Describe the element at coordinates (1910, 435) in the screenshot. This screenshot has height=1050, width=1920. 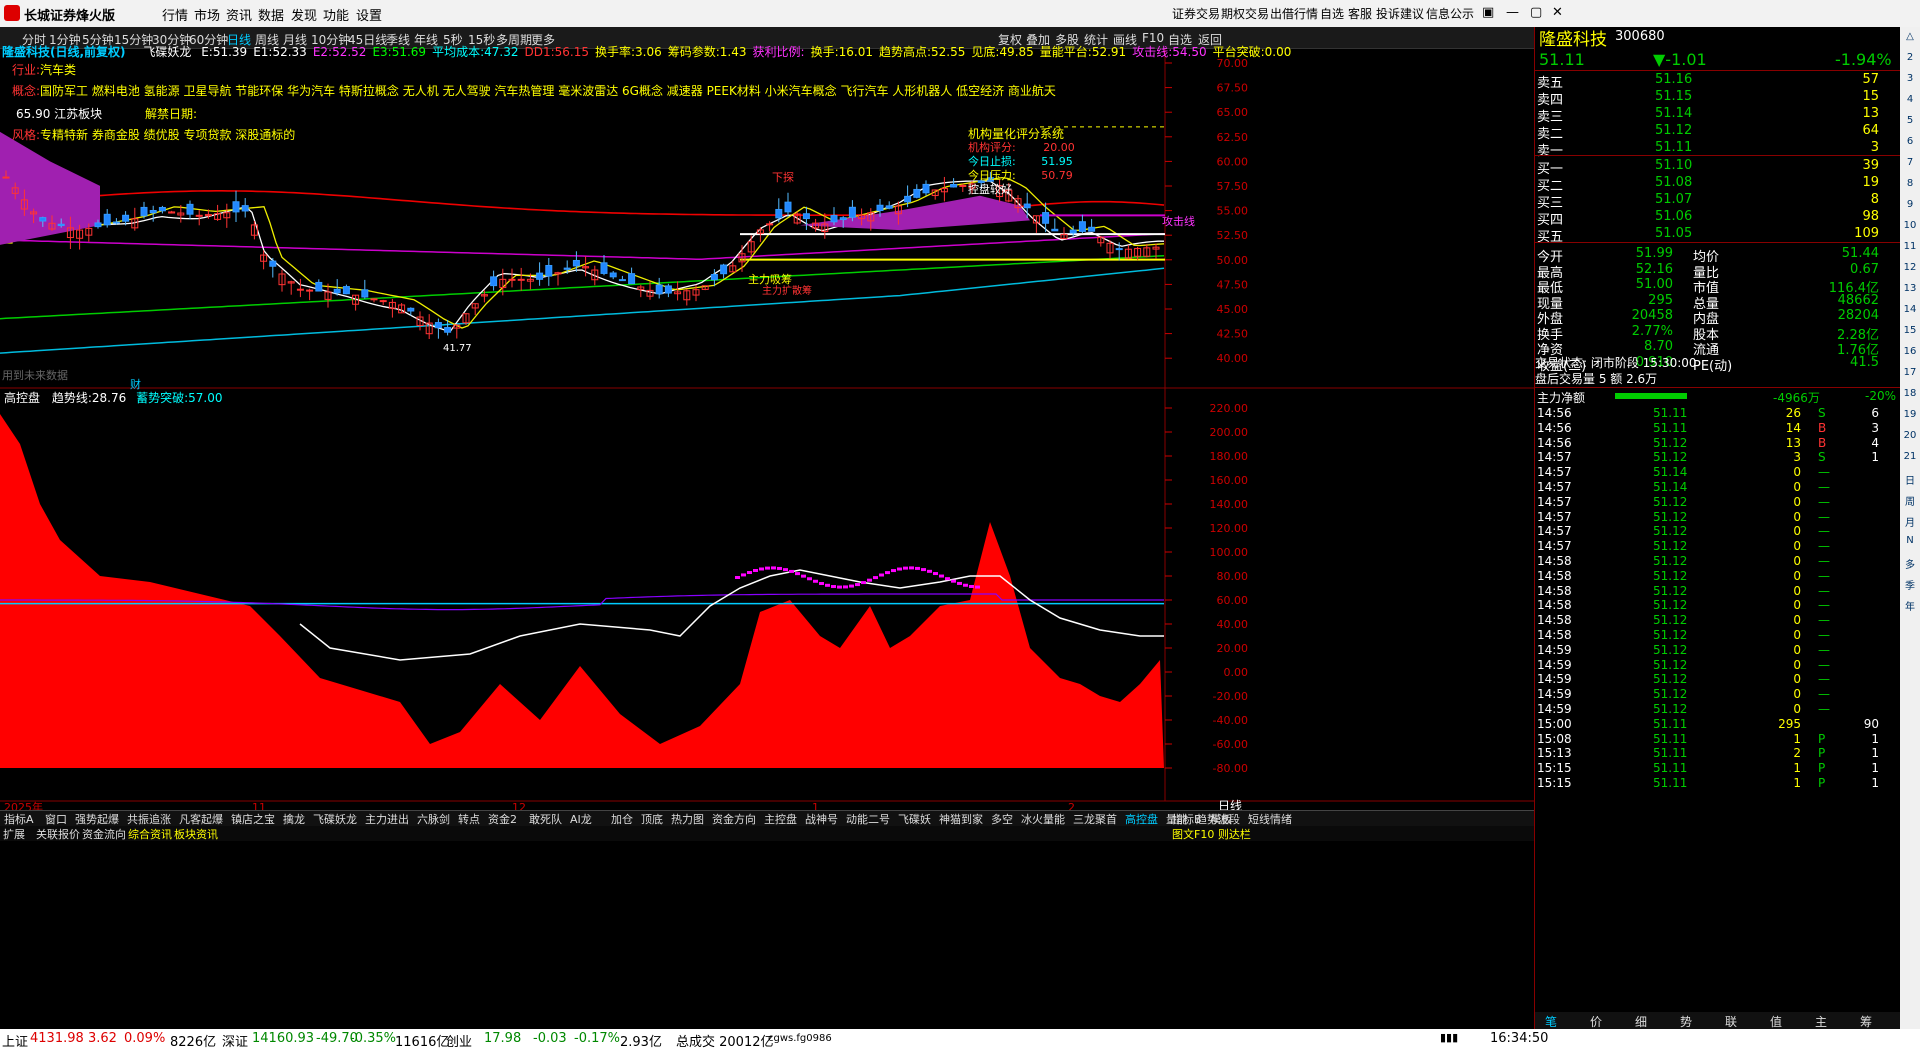
I see `side-item: 20` at that location.